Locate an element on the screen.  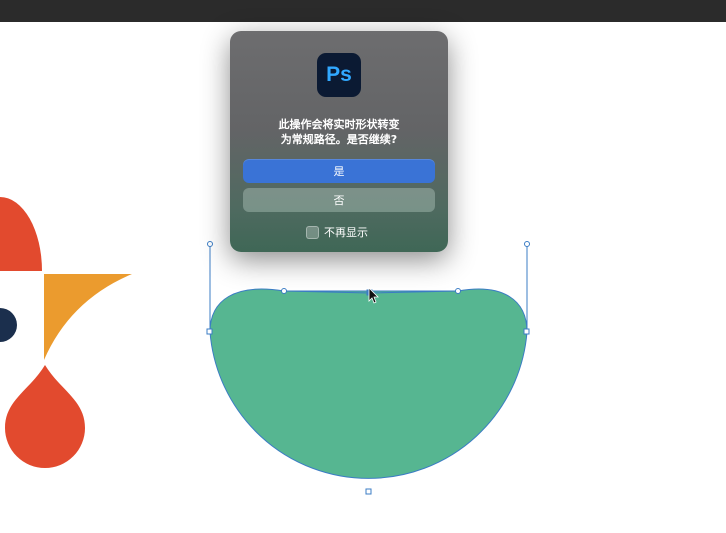
dont-show-again-label: 不再显示 is located at coordinates (346, 232).